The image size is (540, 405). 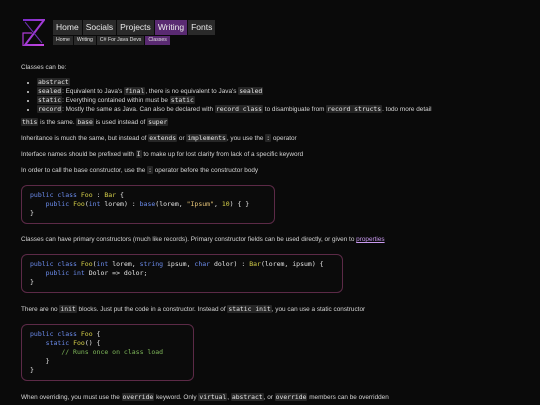 I want to click on list-text: to disambiguate from, so click(x=295, y=109).